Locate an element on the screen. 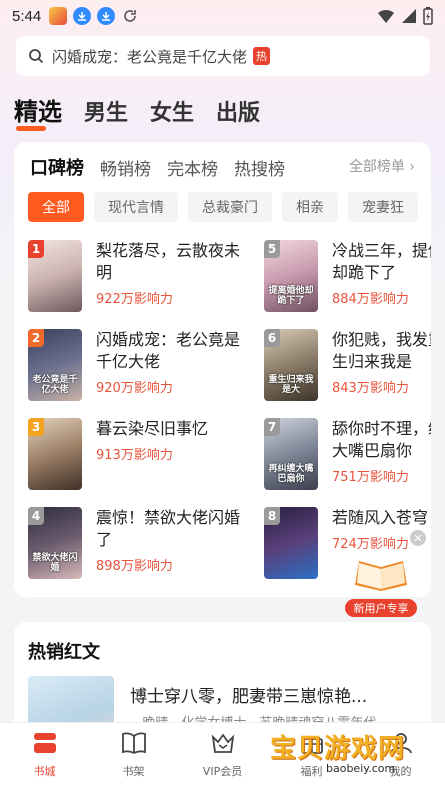 The height and width of the screenshot is (791, 445). book-item: 4 禁欲大佬闪婚 震惊！禁欲大佬闪婚了 898万影响力 is located at coordinates (148, 543).